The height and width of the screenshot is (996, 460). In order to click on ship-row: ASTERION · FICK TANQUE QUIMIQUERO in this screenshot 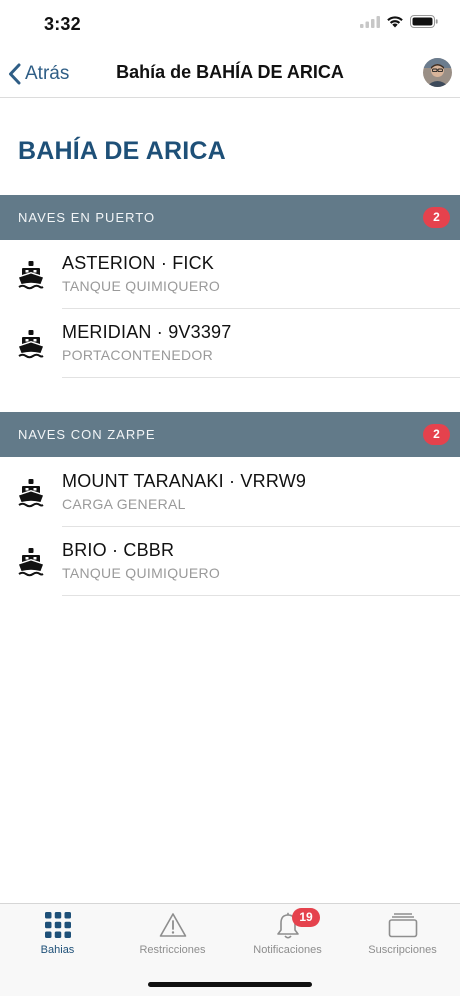, I will do `click(230, 274)`.